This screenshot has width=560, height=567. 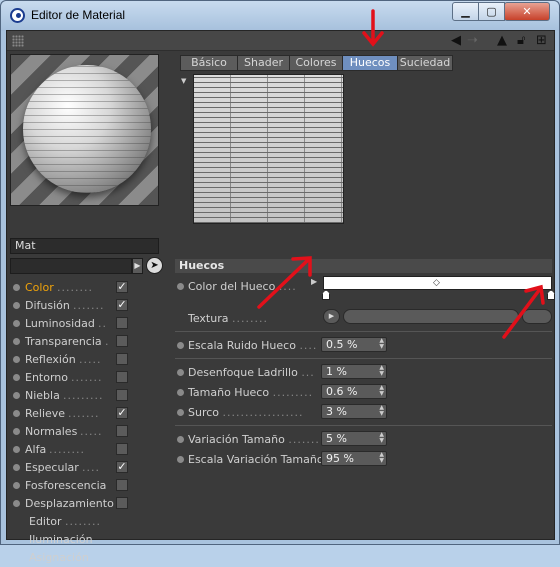 I want to click on tab-colores: Colores, so click(x=316, y=63).